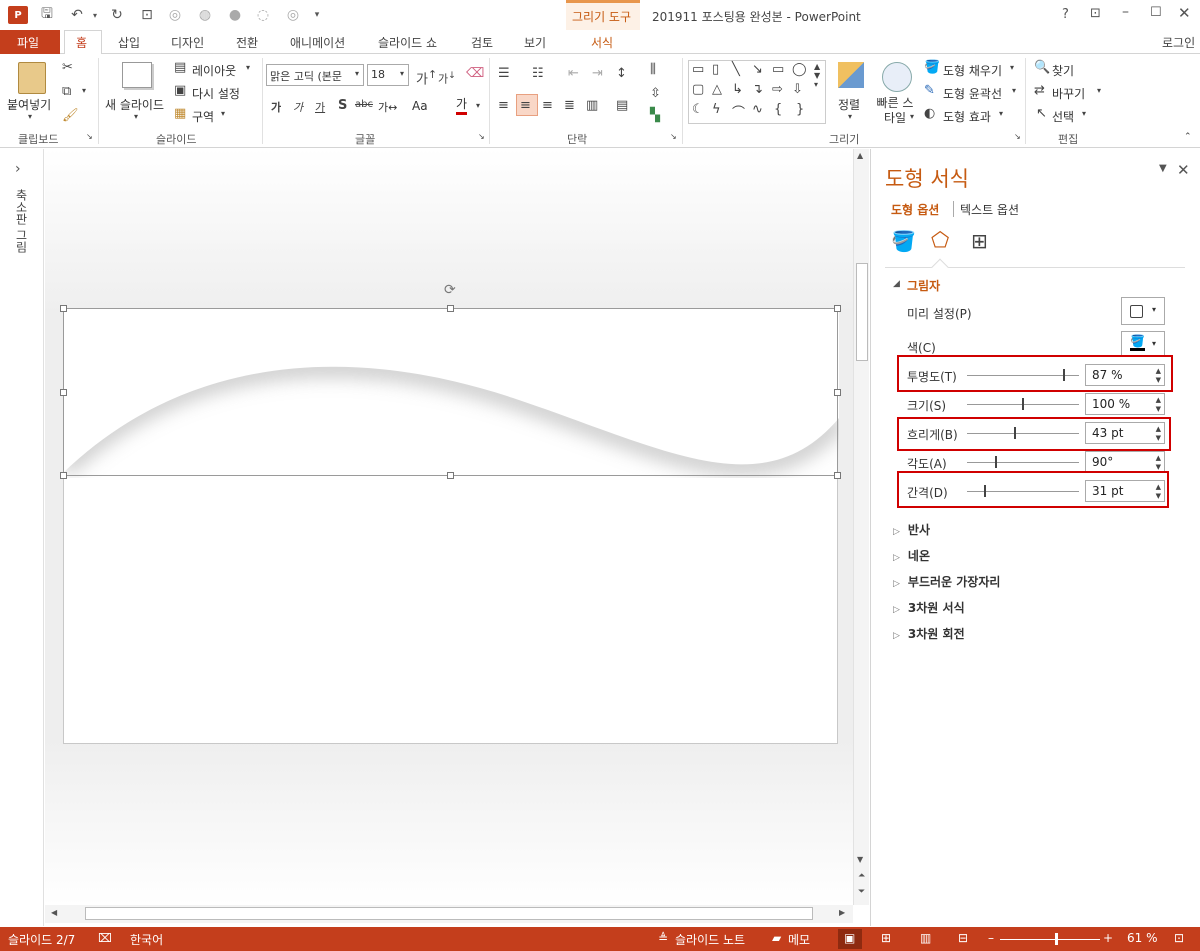 This screenshot has height=951, width=1200. What do you see at coordinates (248, 67) in the screenshot?
I see `layout-dropdown-icon: ▾` at bounding box center [248, 67].